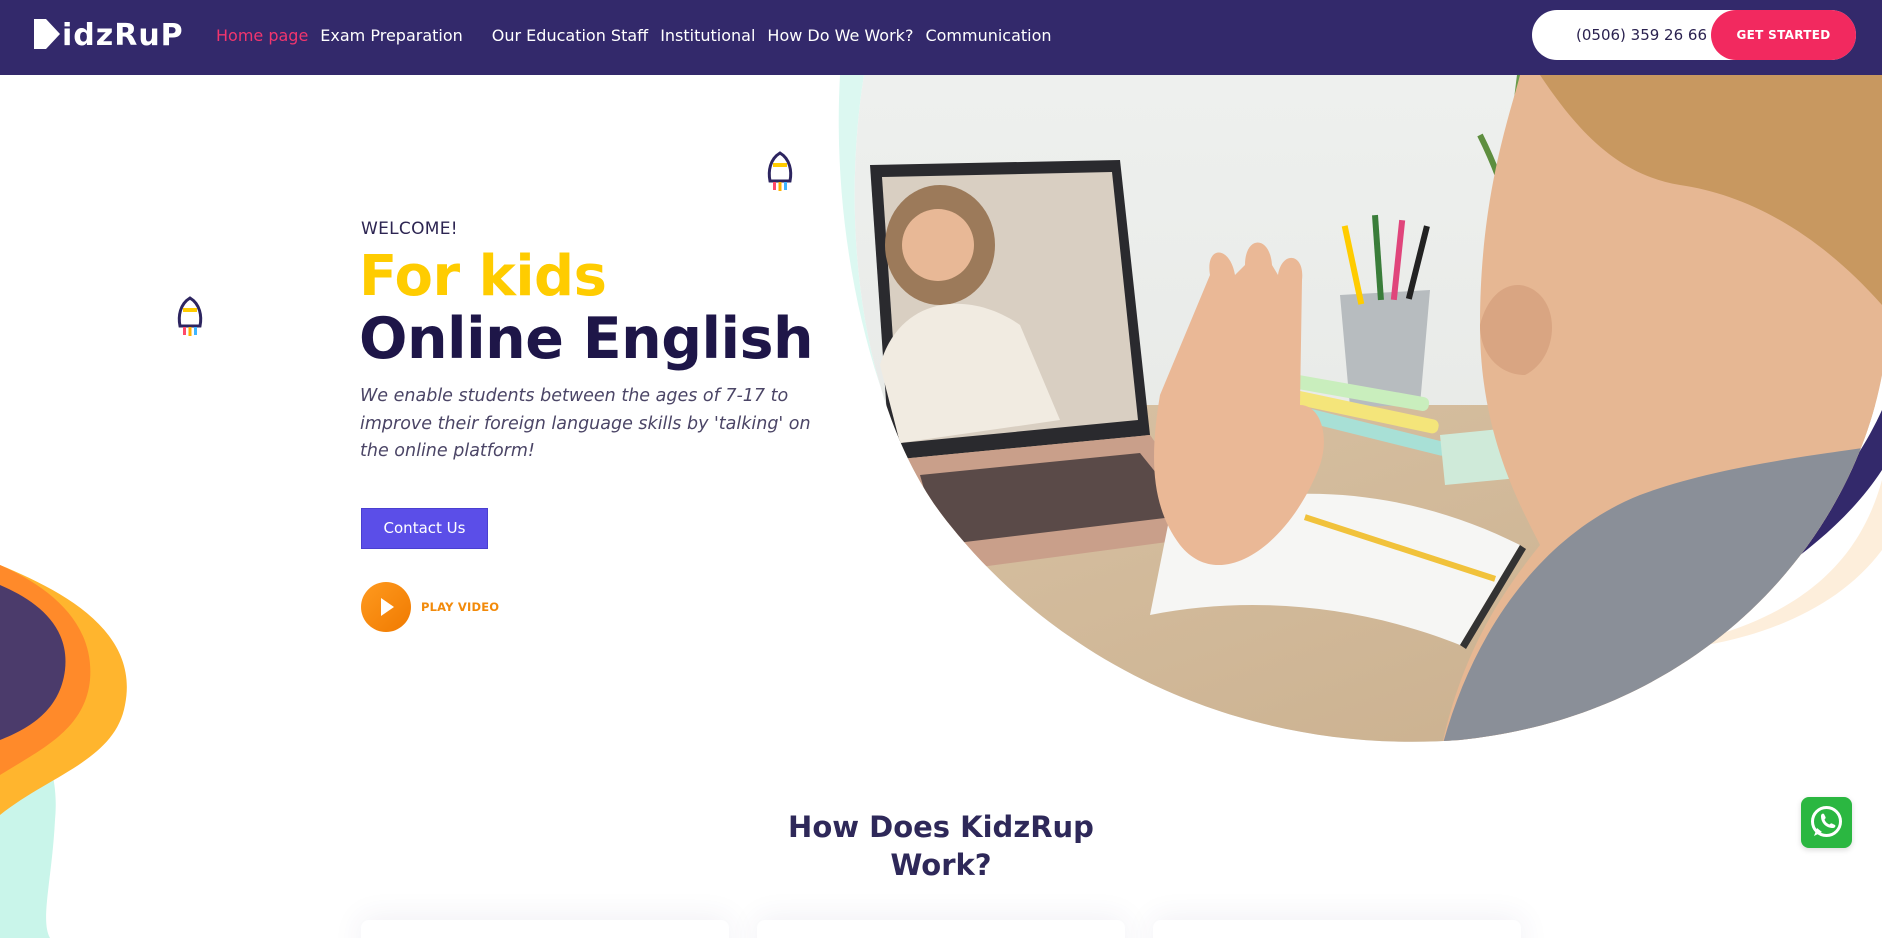 This screenshot has height=938, width=1882. I want to click on rocket-icon-left, so click(190, 316).